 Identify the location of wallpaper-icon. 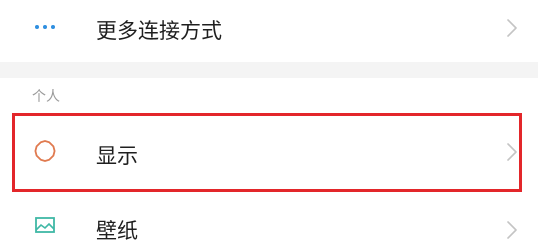
(45, 227).